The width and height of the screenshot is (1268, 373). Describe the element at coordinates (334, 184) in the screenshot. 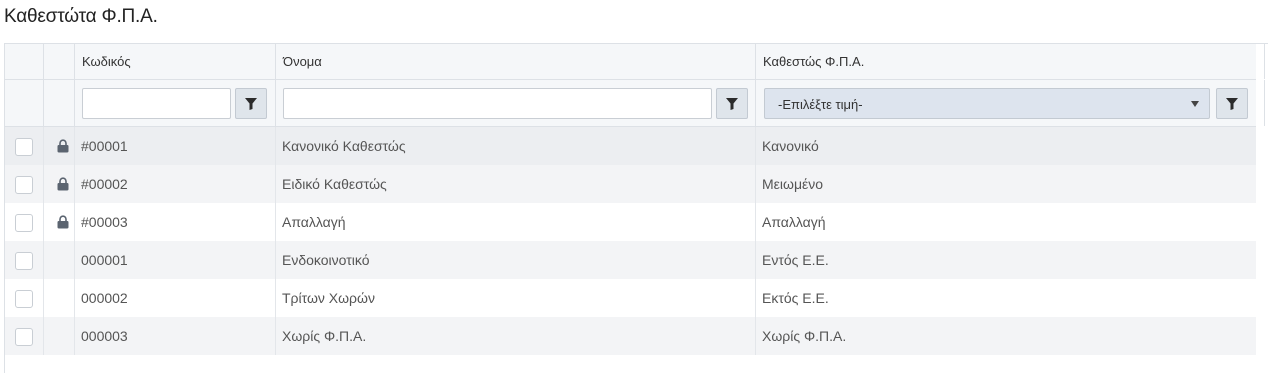

I see `row-name: Ειδικό Καθεστώς` at that location.